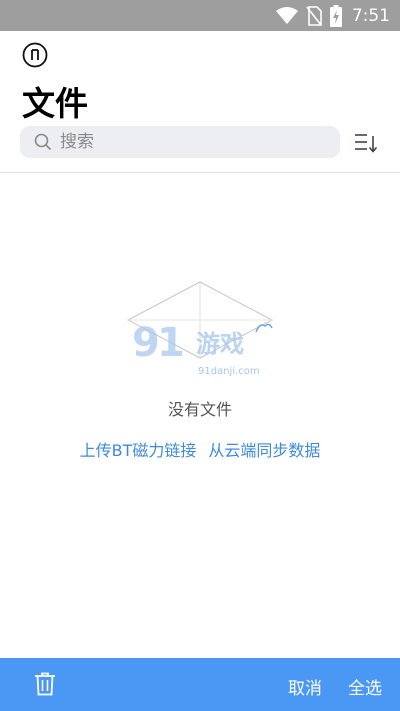  What do you see at coordinates (264, 450) in the screenshot?
I see `sync-from-cloud-link: 从云端同步数据` at bounding box center [264, 450].